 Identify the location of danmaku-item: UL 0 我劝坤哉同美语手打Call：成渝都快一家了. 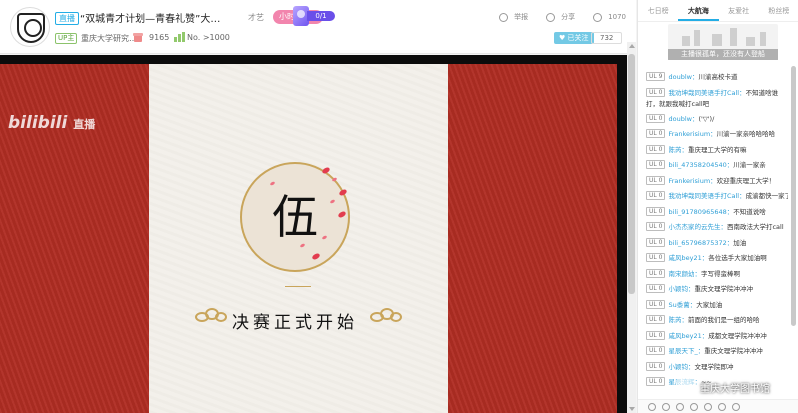
(717, 196).